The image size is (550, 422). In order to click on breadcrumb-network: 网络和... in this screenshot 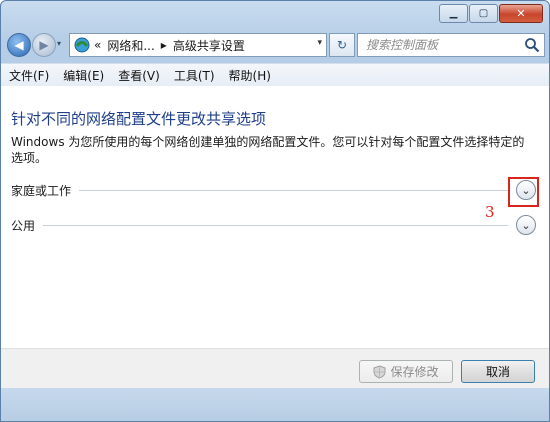, I will do `click(130, 45)`.